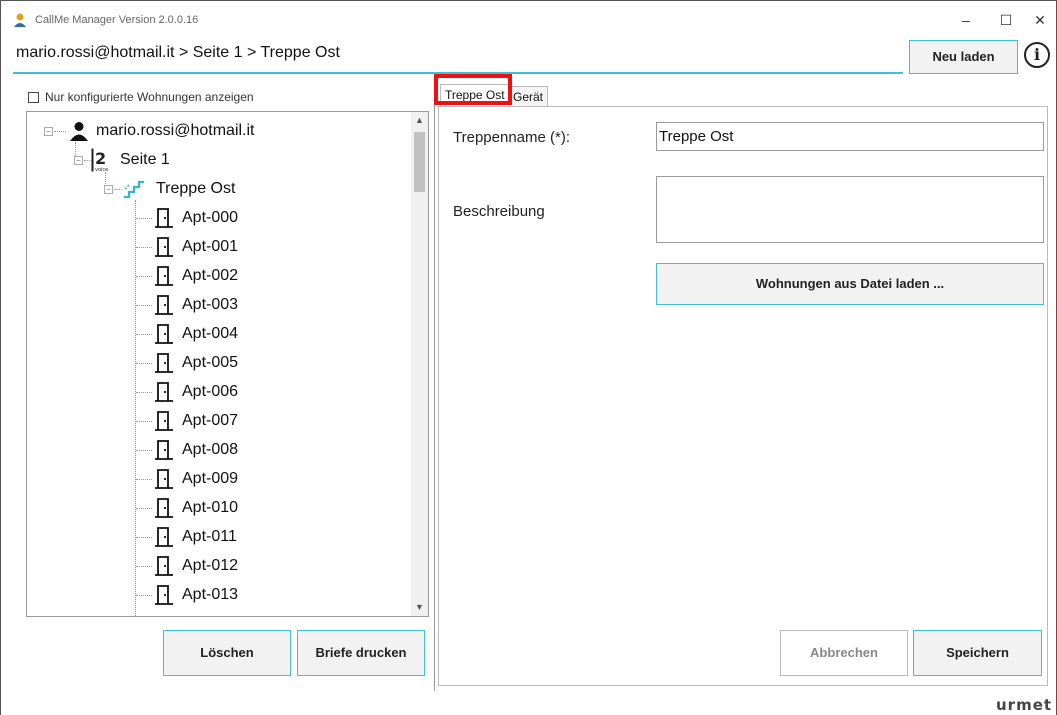 This screenshot has height=715, width=1057. I want to click on tree-node-apartment: Apt-008, so click(195, 450).